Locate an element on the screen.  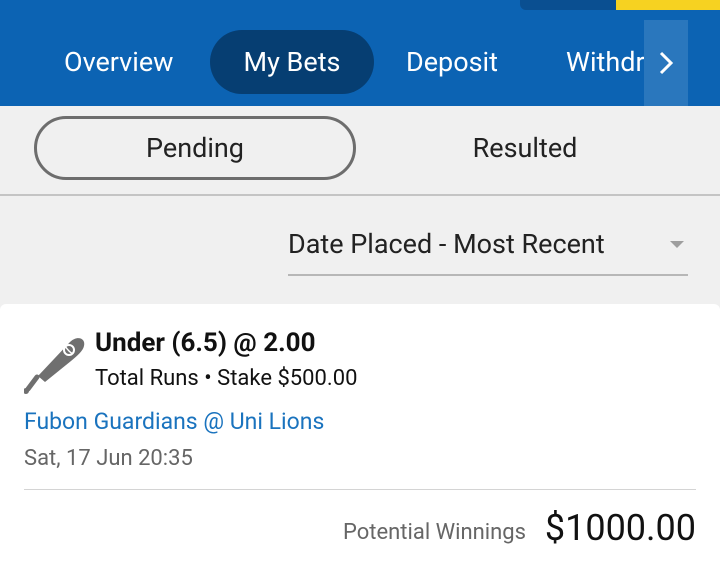
event-link: Fubon Guardians @ Uni Lions is located at coordinates (174, 421).